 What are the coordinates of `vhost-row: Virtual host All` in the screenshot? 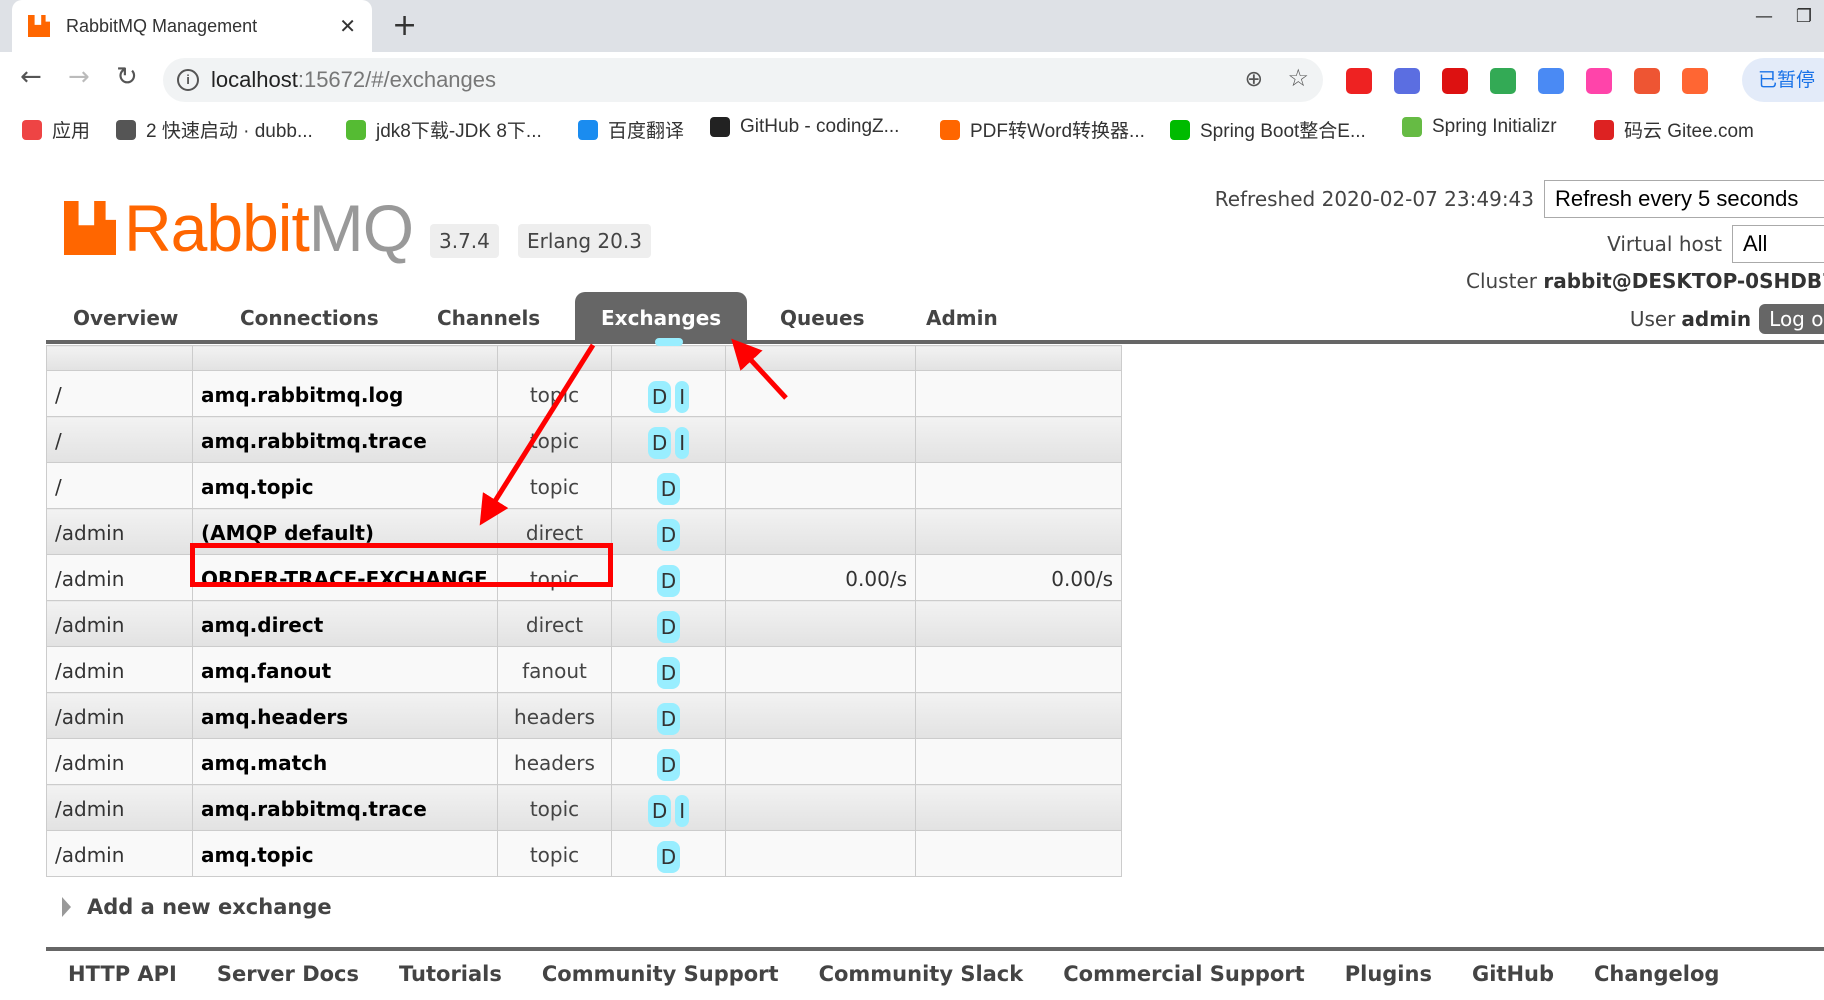 It's located at (1715, 244).